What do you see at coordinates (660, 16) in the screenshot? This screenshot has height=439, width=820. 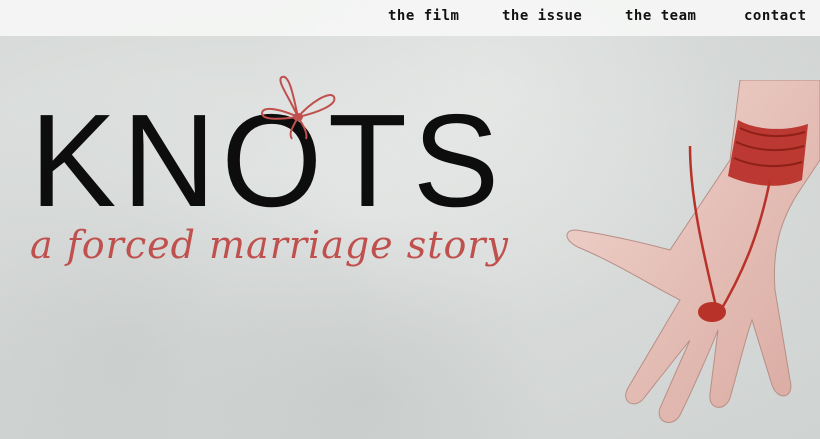 I see `nav-link-the-team: the team` at bounding box center [660, 16].